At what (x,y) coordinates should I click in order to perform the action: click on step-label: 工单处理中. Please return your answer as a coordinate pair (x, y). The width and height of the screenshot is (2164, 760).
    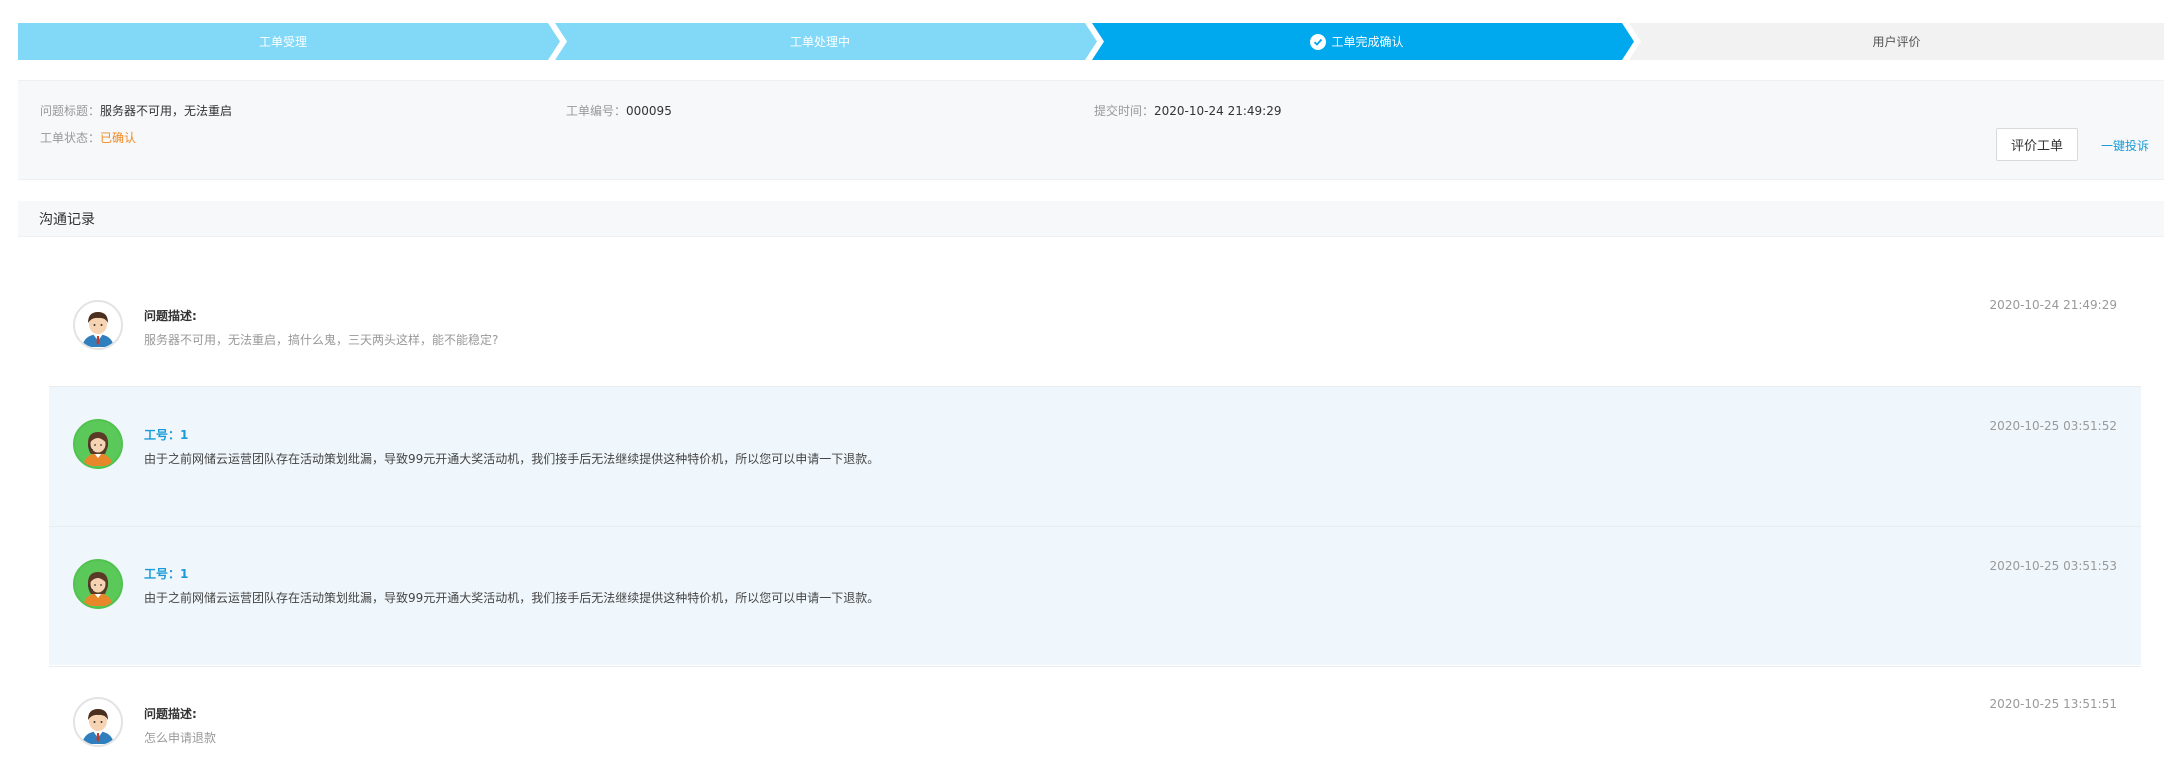
    Looking at the image, I should click on (819, 42).